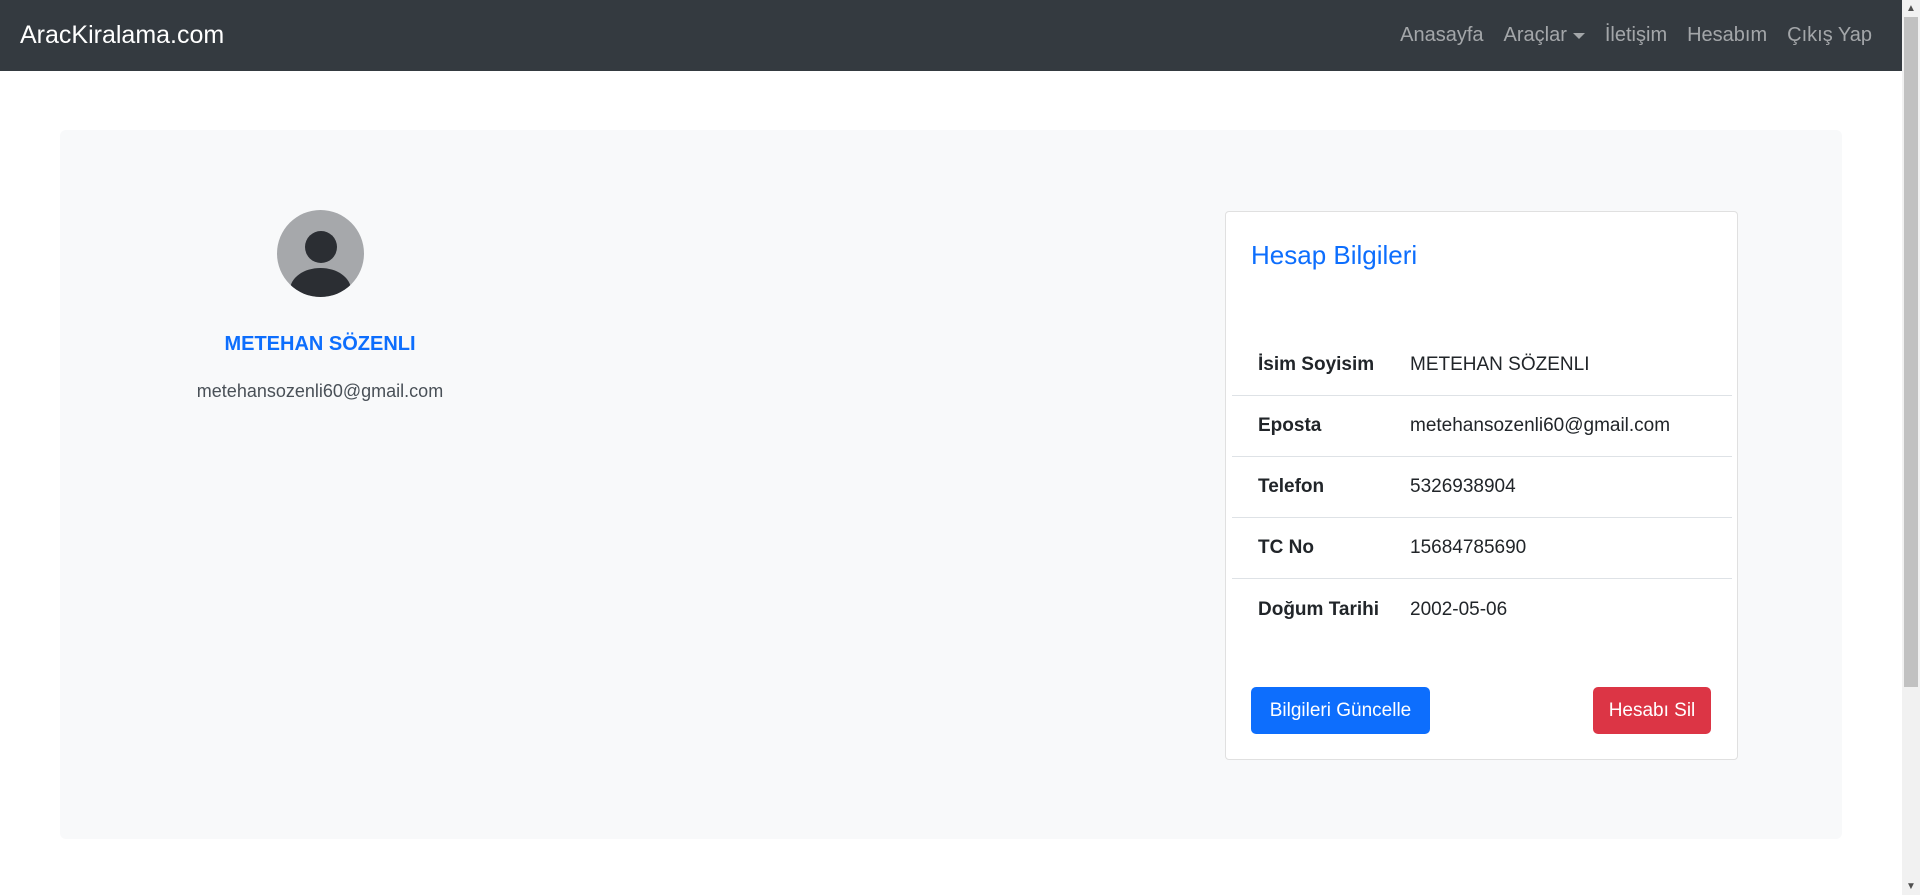  Describe the element at coordinates (1459, 609) in the screenshot. I see `row-value: 2002-05-06` at that location.